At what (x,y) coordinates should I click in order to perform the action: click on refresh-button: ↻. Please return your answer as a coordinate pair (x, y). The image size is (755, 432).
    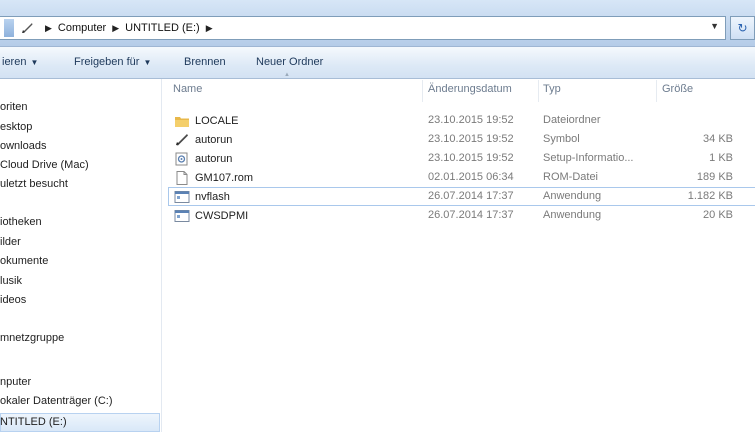
    Looking at the image, I should click on (742, 28).